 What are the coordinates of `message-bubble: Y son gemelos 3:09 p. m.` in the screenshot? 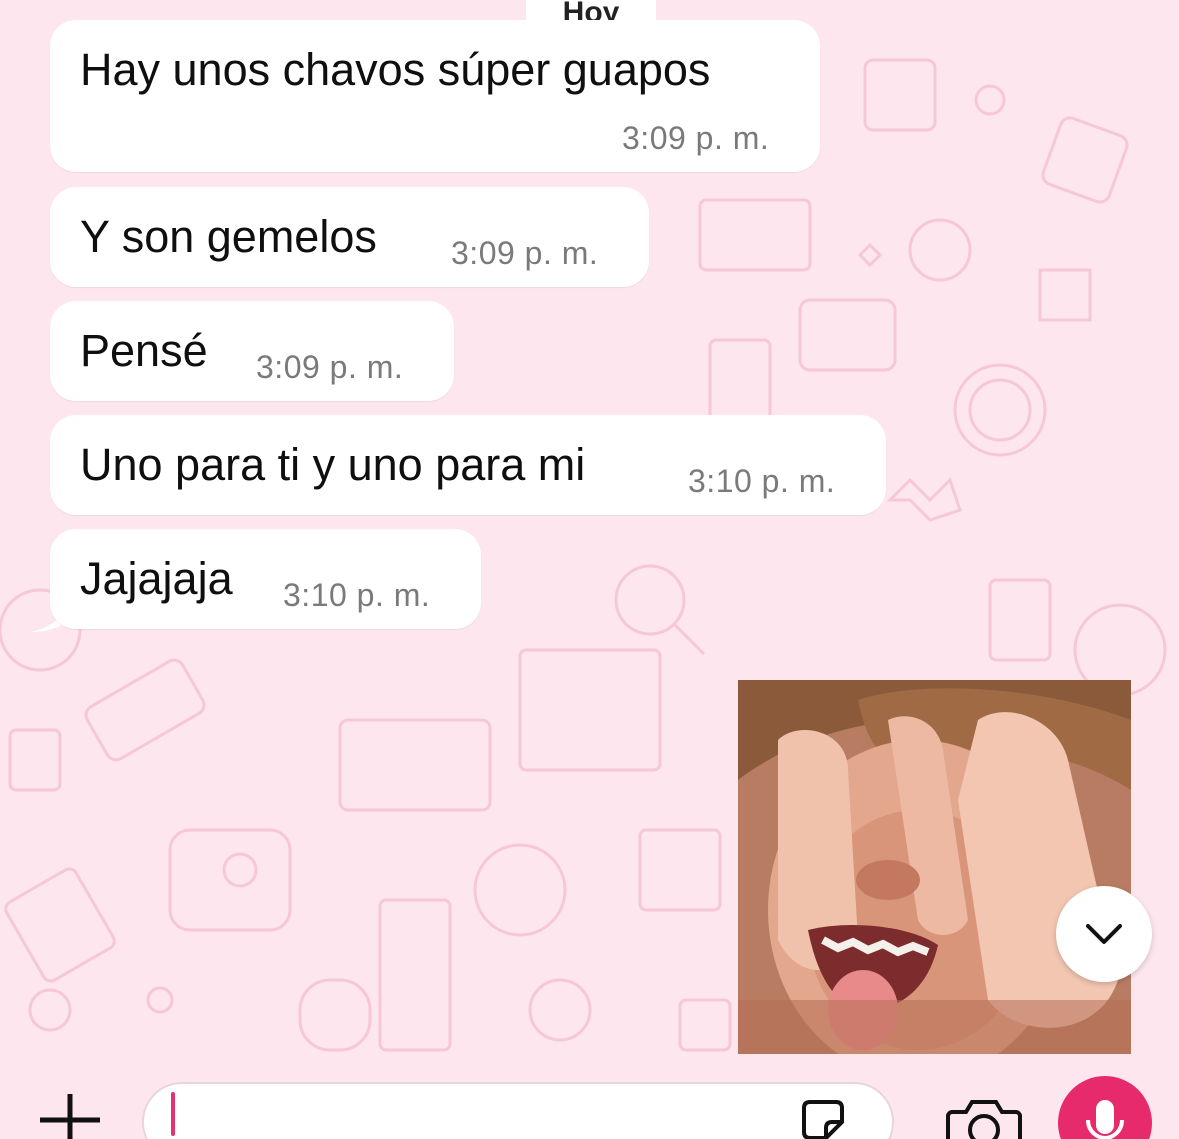 It's located at (349, 237).